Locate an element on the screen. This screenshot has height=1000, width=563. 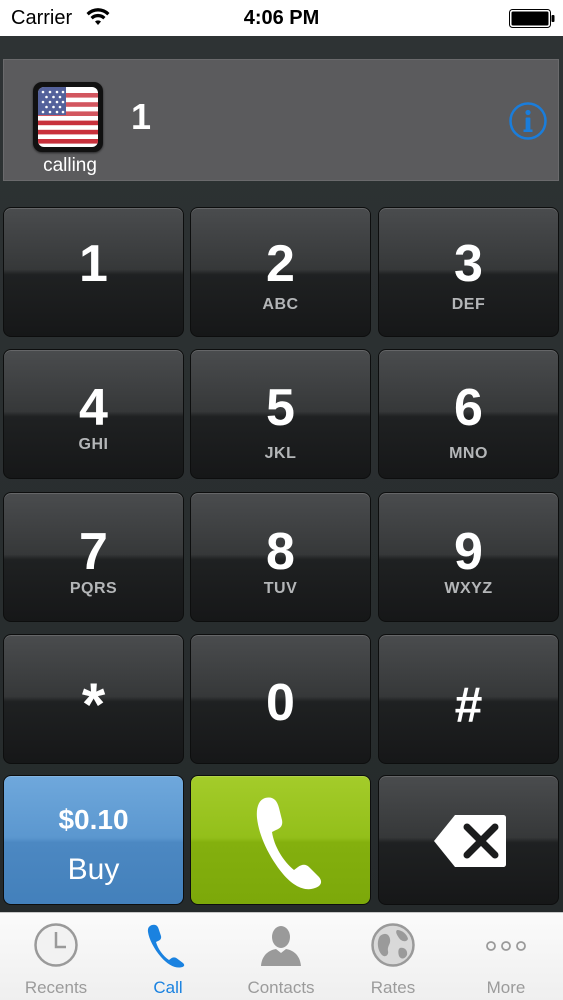
tab-contacts: Contacts is located at coordinates (281, 956).